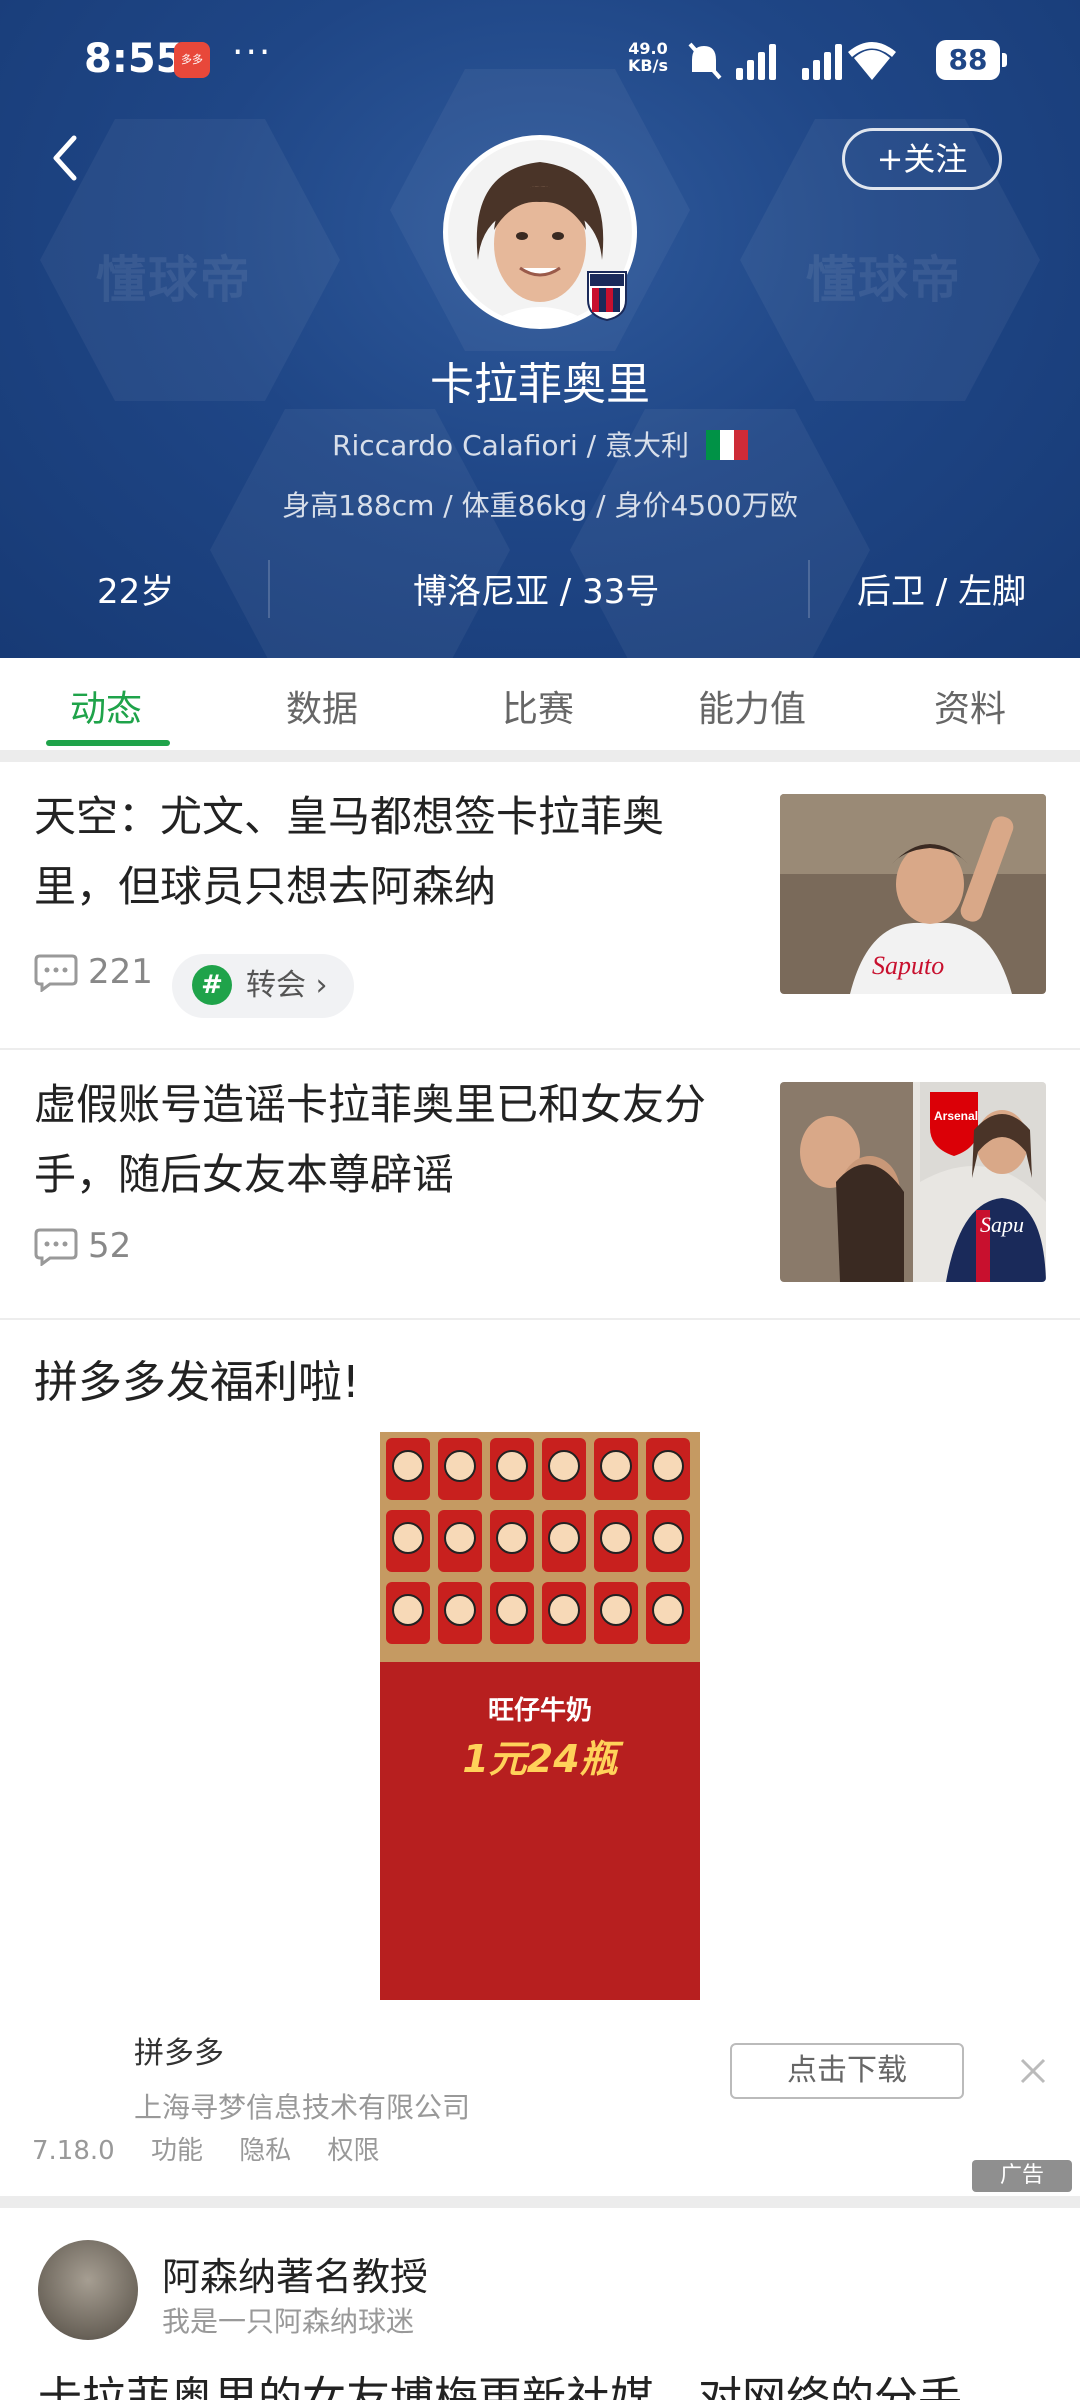 This screenshot has height=2400, width=1080. What do you see at coordinates (970, 706) in the screenshot?
I see `tab-profile: 资料` at bounding box center [970, 706].